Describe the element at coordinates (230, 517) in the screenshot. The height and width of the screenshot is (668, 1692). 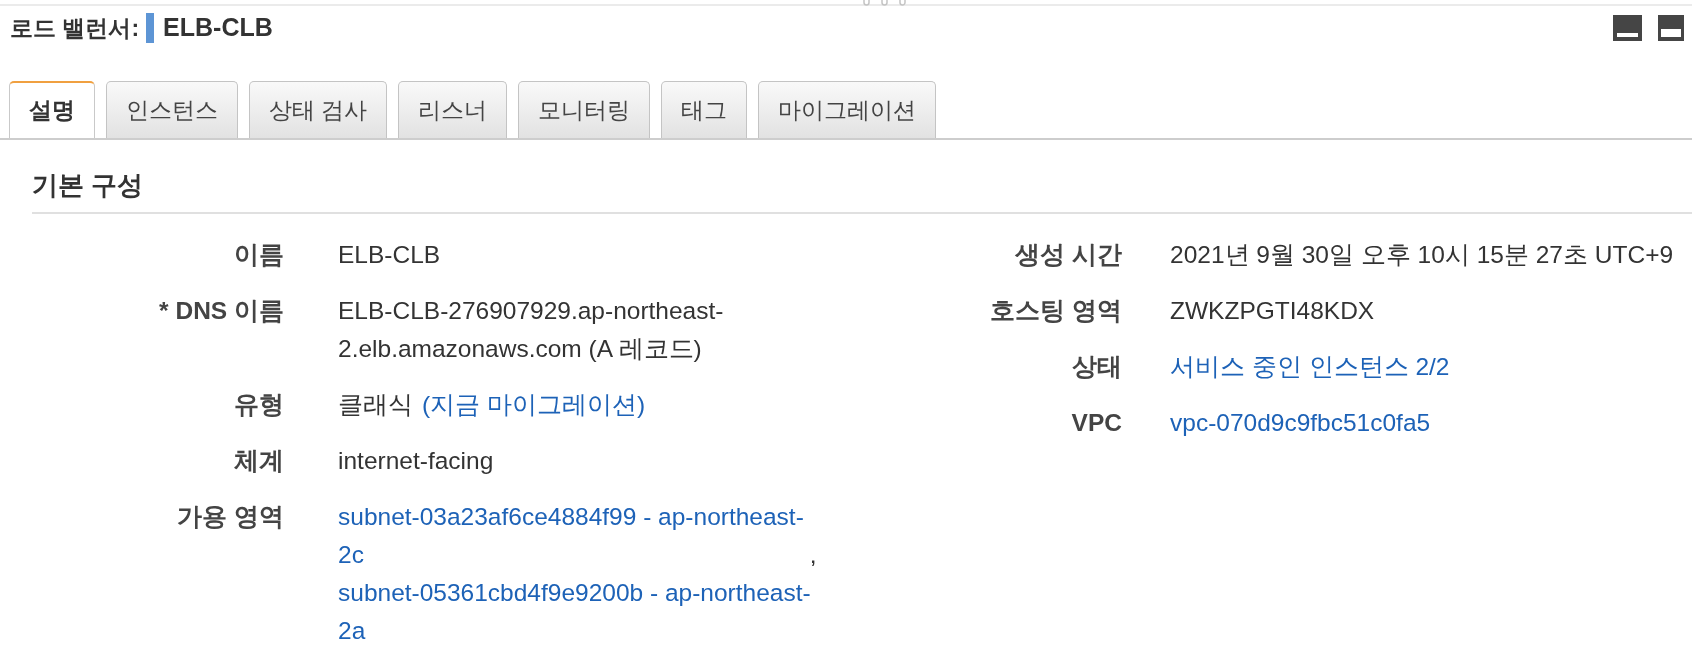
I see `field-label: 가용 영역` at that location.